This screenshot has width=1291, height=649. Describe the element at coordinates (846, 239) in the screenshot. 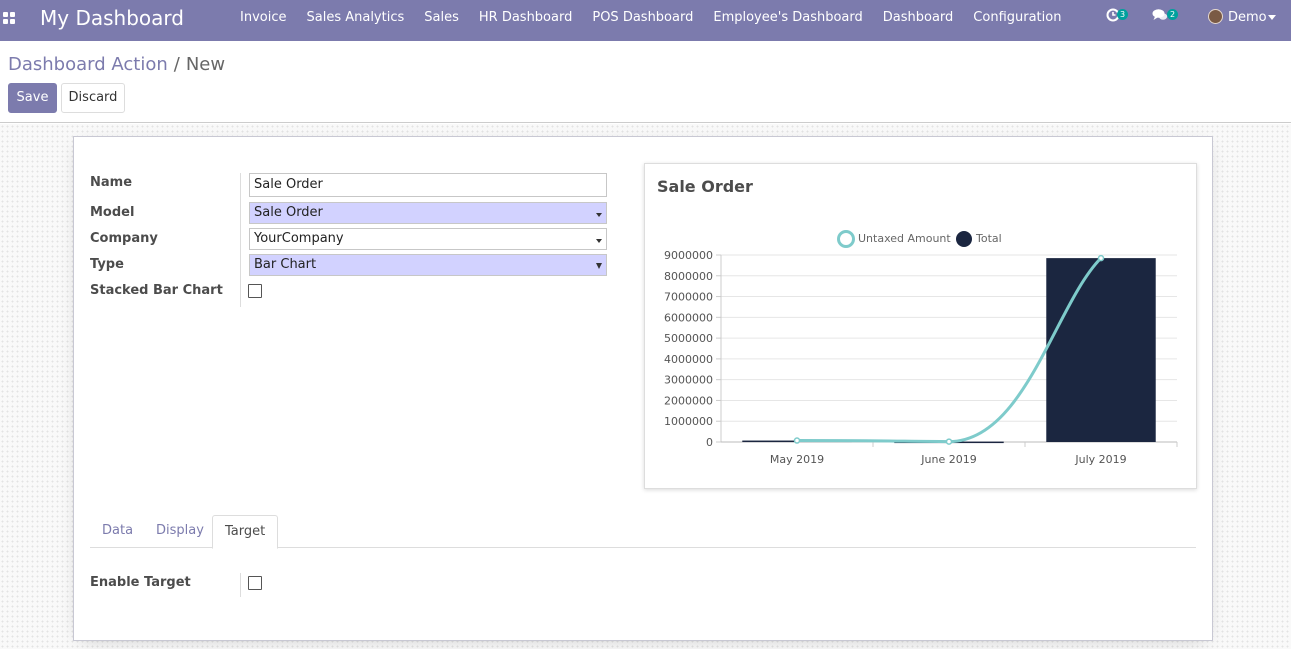

I see `legend-marker-untaxed-amount` at that location.